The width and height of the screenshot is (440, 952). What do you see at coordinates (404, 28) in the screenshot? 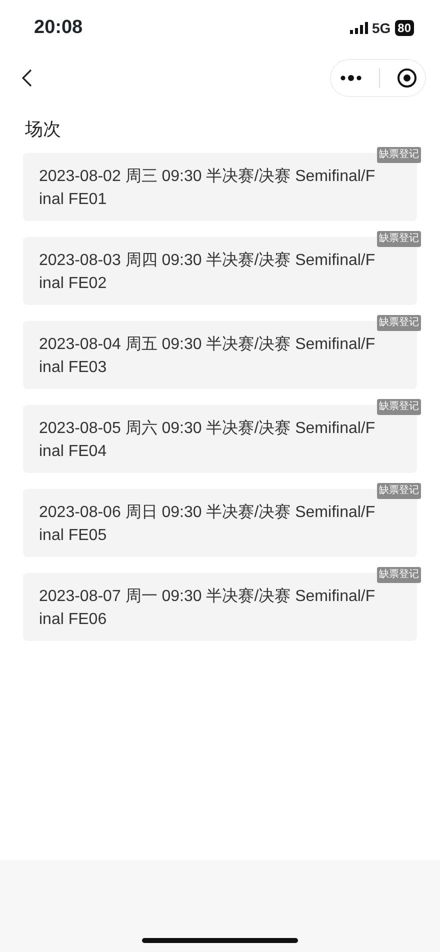
I see `battery-level: 80` at bounding box center [404, 28].